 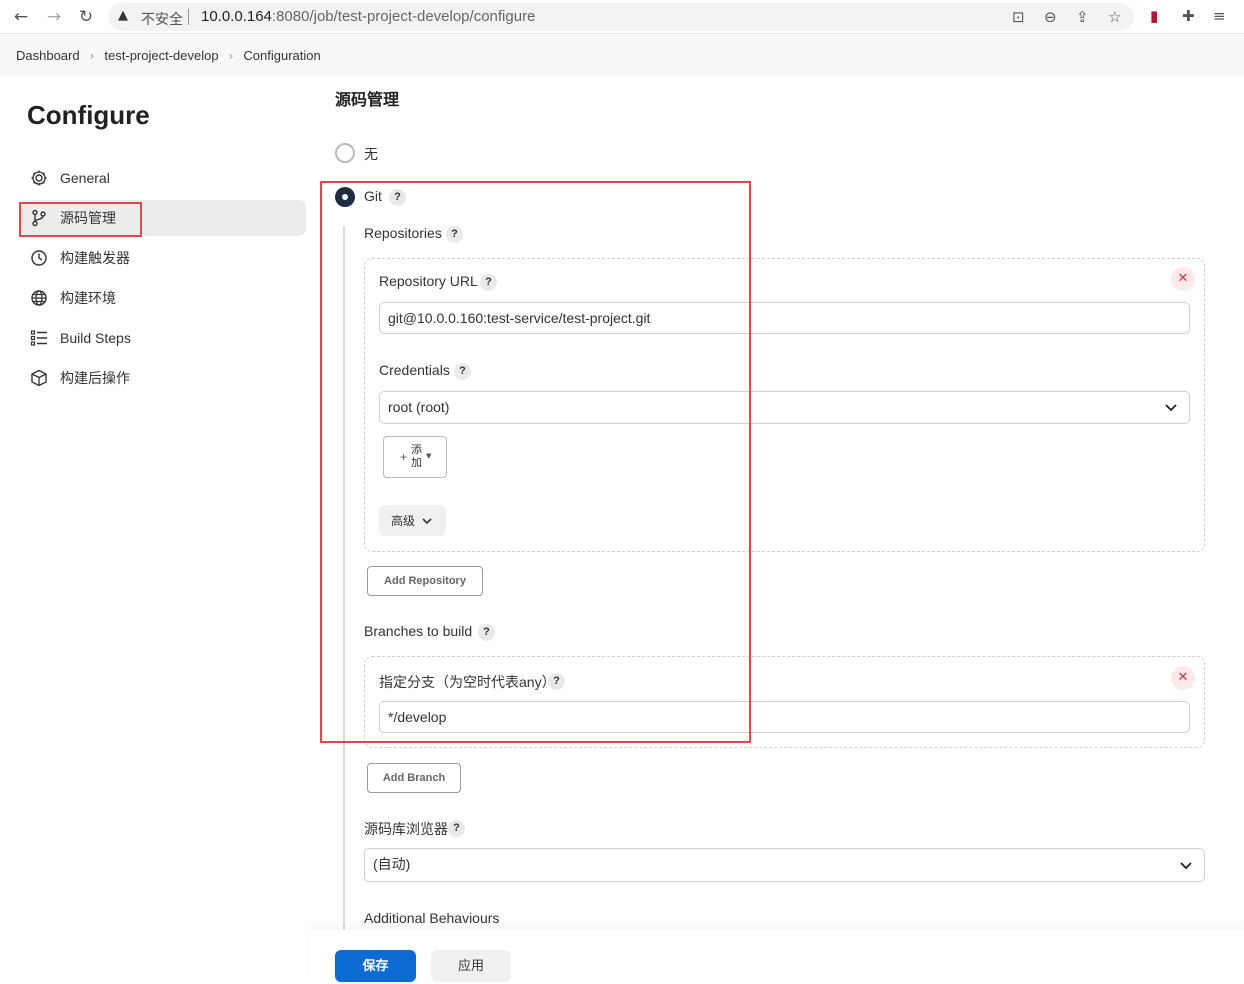 What do you see at coordinates (163, 178) in the screenshot?
I see `sidebar-item-general: General` at bounding box center [163, 178].